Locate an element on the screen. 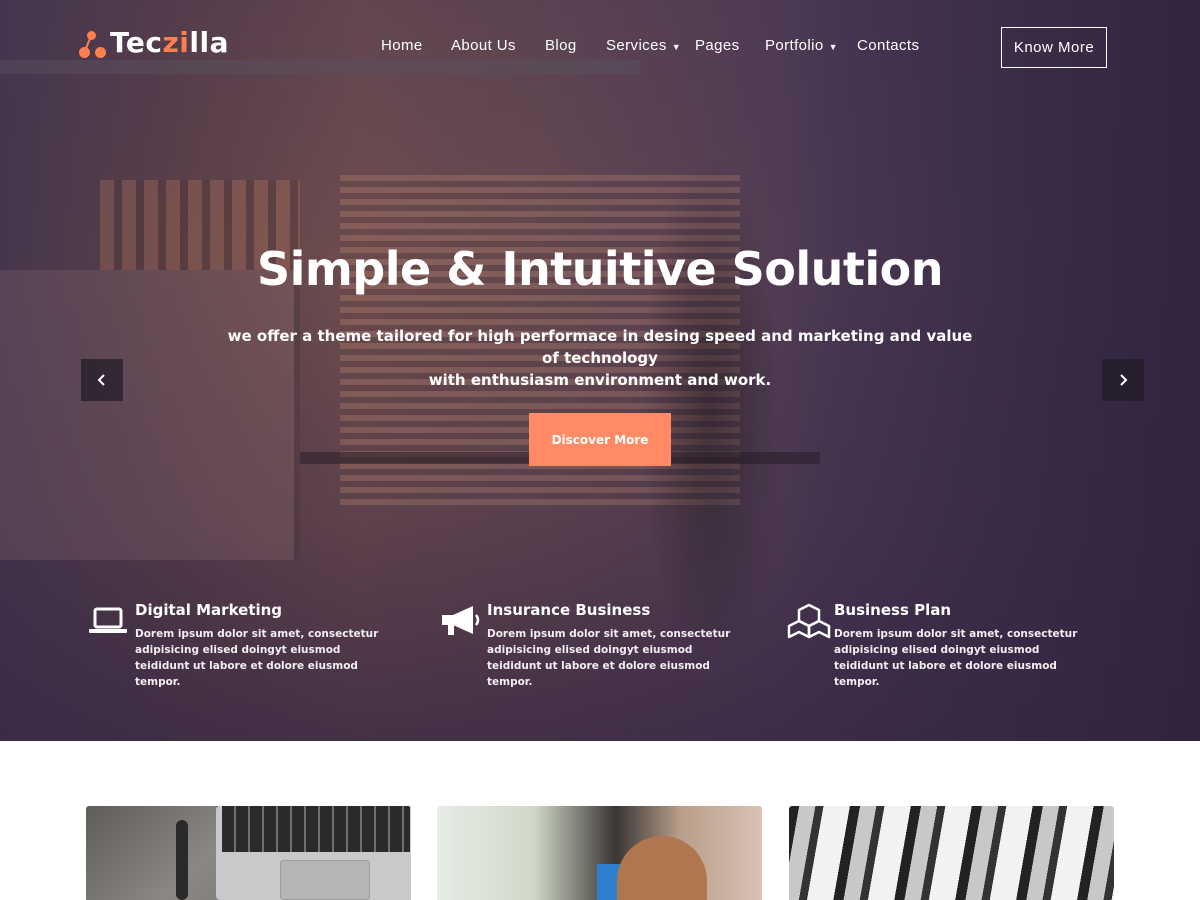 The image size is (1200, 900). nav-item-about-us: About Us is located at coordinates (483, 45).